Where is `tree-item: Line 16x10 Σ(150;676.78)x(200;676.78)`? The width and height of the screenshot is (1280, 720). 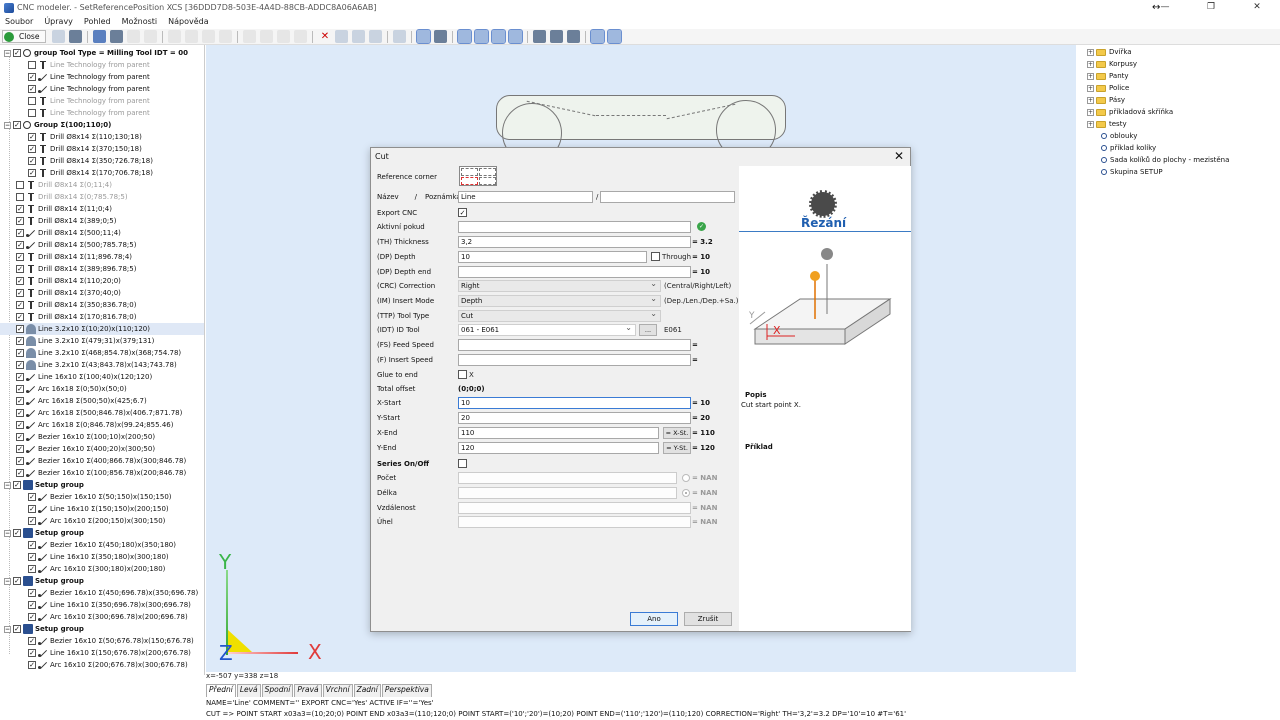 tree-item: Line 16x10 Σ(150;676.78)x(200;676.78) is located at coordinates (102, 653).